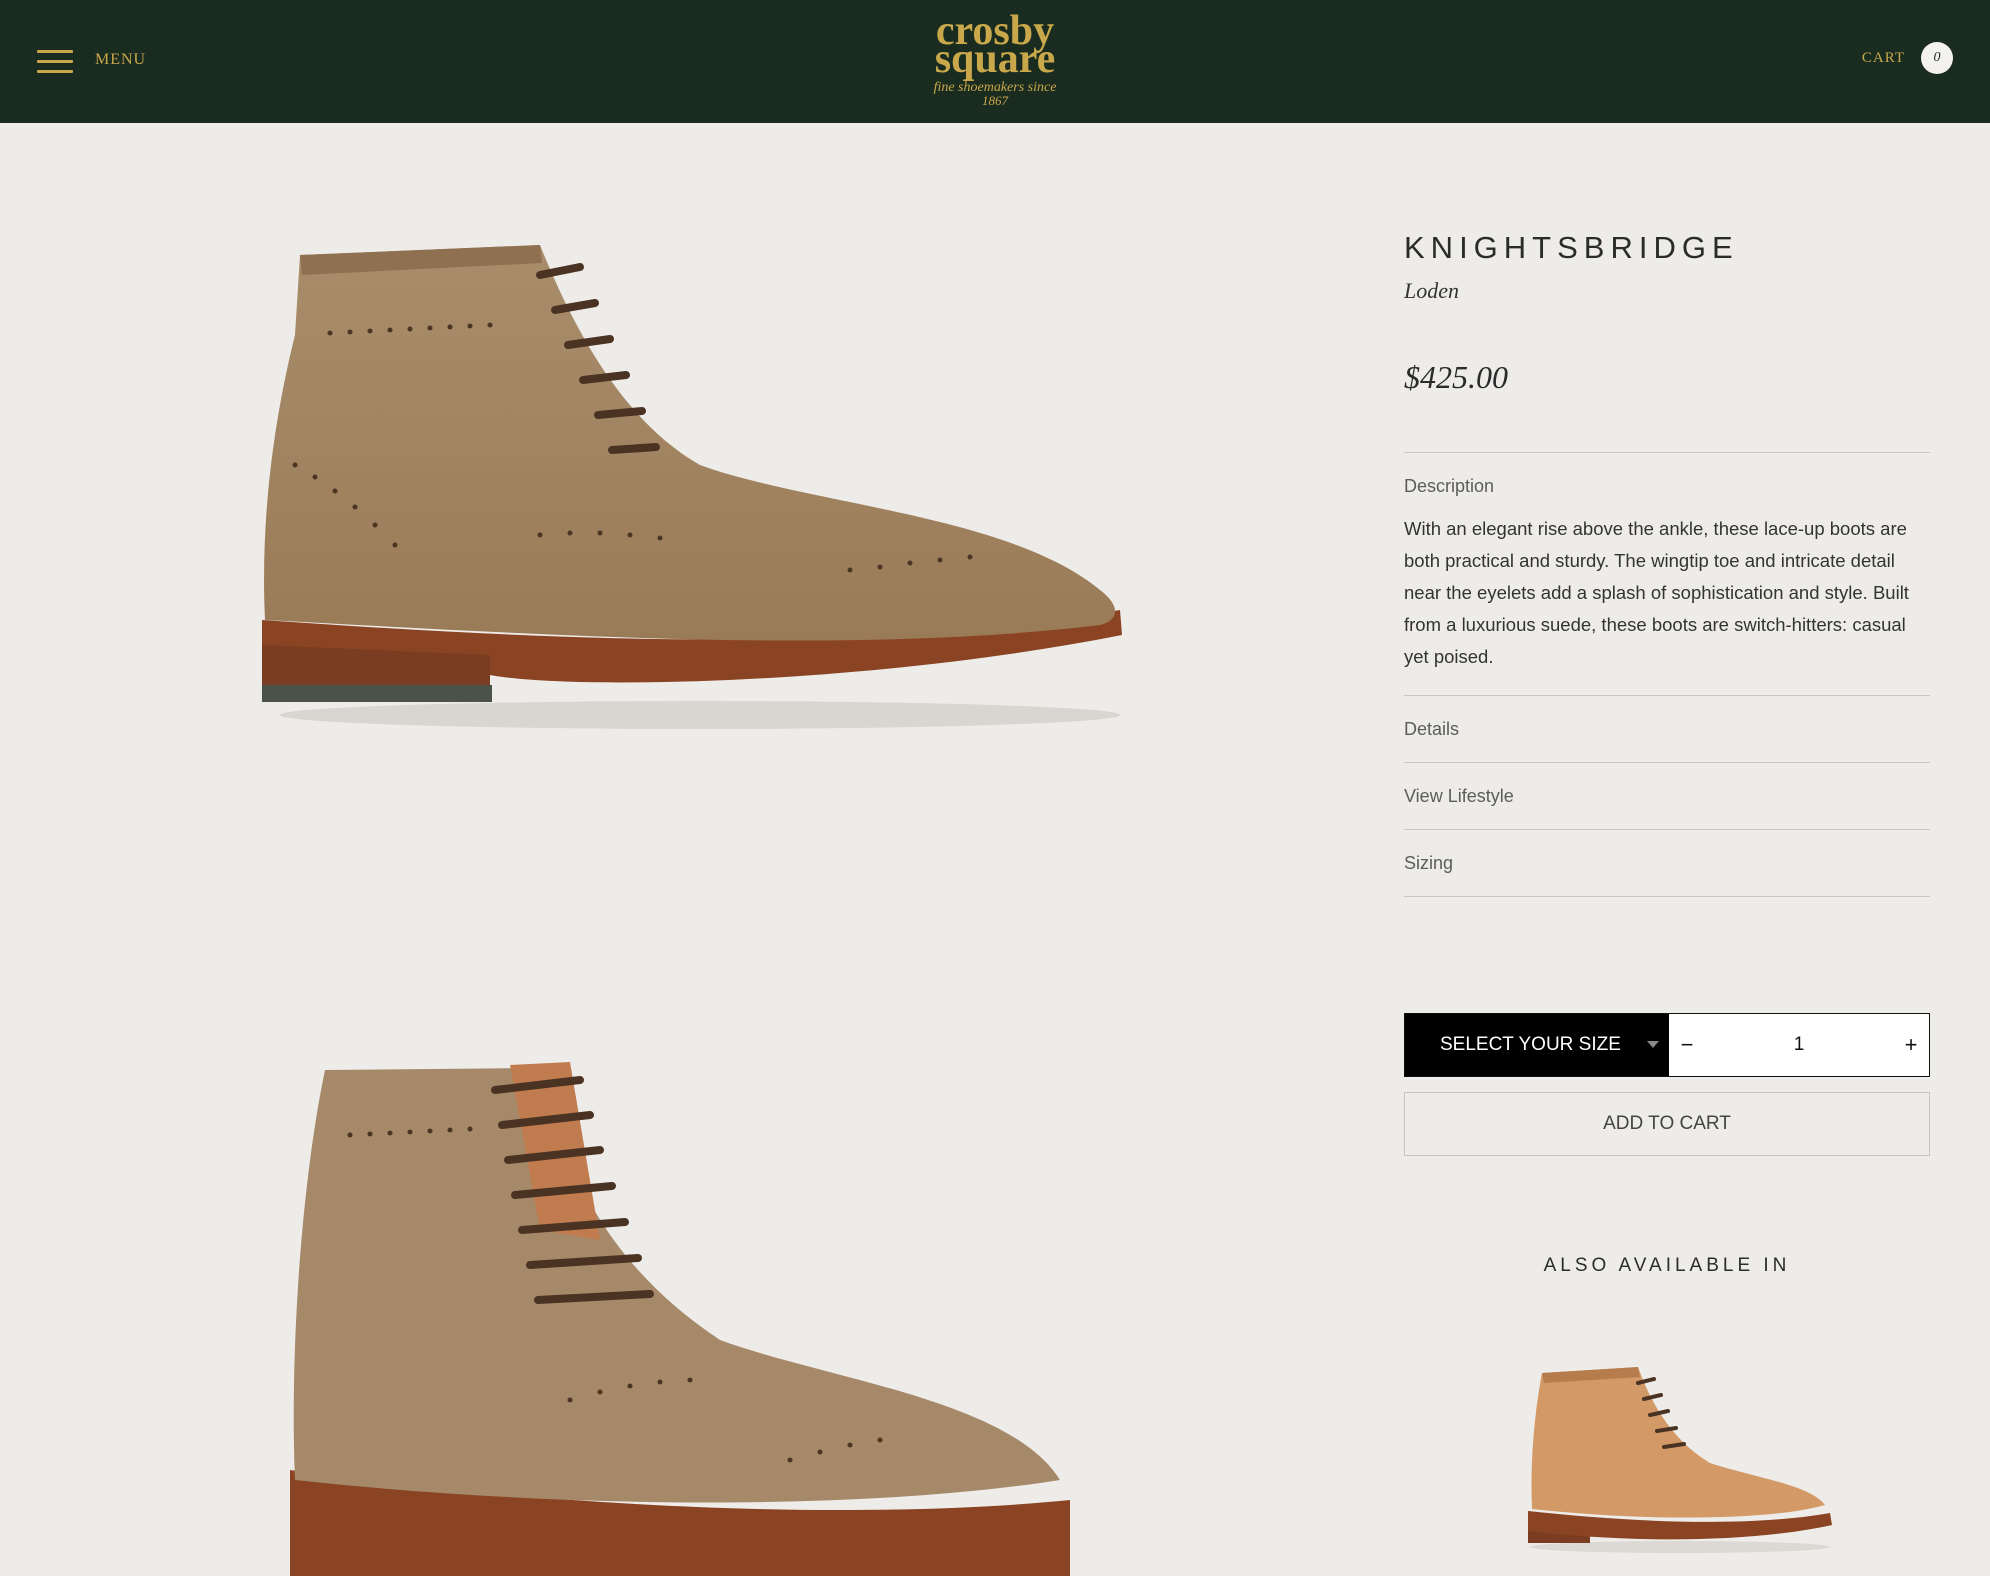 This screenshot has width=1990, height=1576. What do you see at coordinates (1571, 247) in the screenshot?
I see `product-title: KNIGHTSBRIDGE` at bounding box center [1571, 247].